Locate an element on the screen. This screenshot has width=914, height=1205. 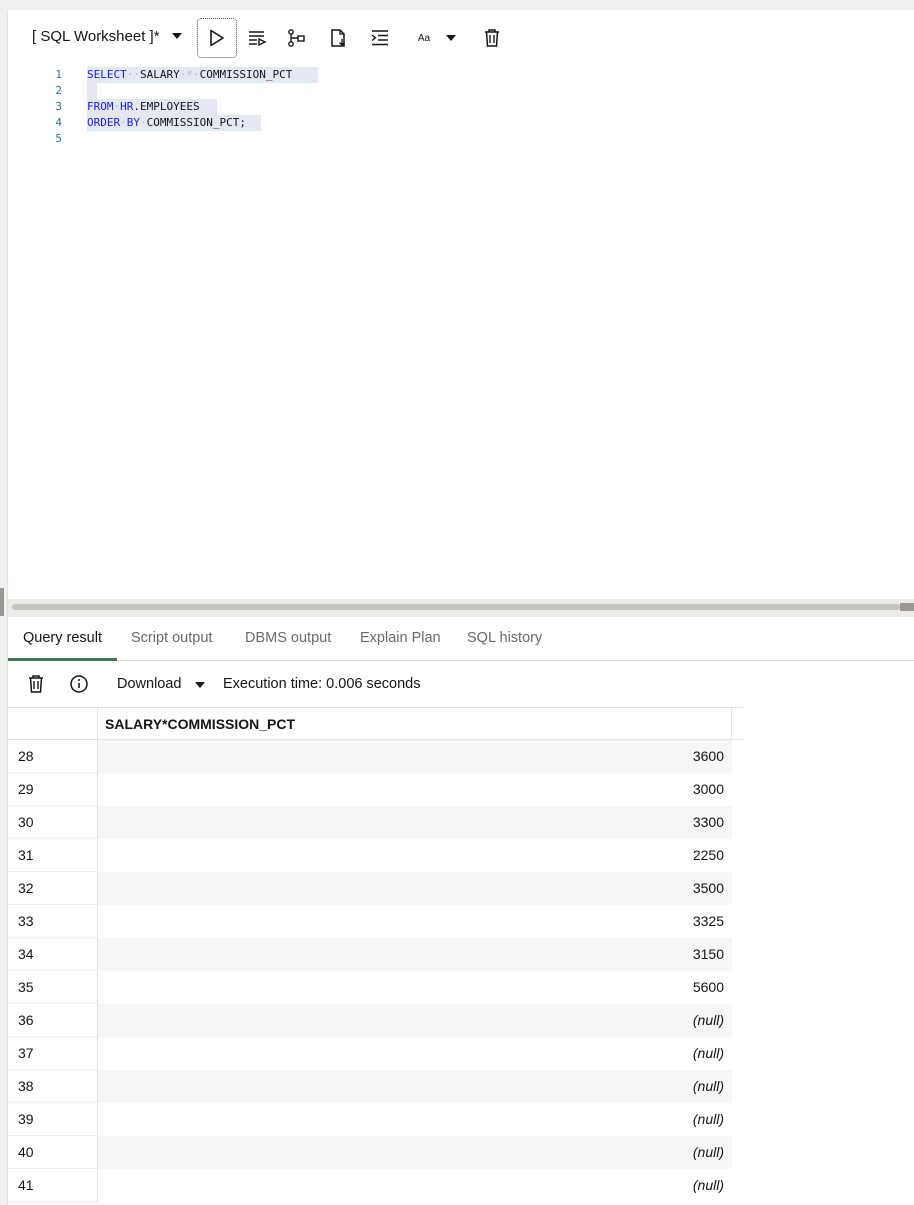
grid-header: SALARY*COMMISSION_PCT is located at coordinates (375, 723).